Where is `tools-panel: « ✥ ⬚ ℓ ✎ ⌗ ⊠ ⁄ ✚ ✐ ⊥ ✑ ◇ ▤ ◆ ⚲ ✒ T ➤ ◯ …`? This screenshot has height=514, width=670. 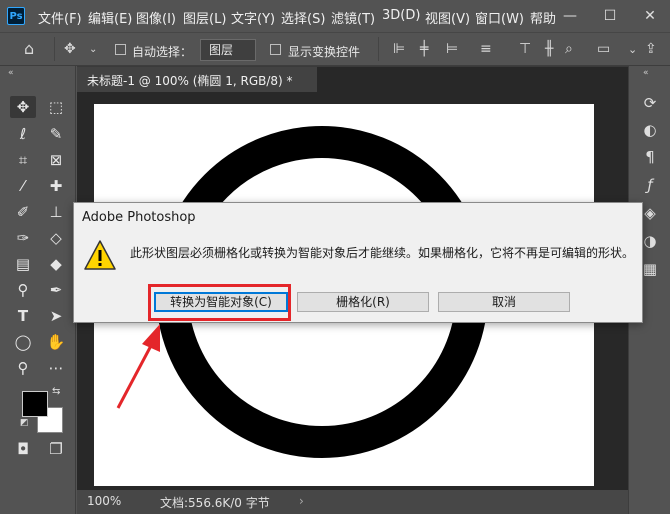 tools-panel: « ✥ ⬚ ℓ ✎ ⌗ ⊠ ⁄ ✚ ✐ ⊥ ✑ ◇ ▤ ◆ ⚲ ✒ T ➤ ◯ … is located at coordinates (38, 290).